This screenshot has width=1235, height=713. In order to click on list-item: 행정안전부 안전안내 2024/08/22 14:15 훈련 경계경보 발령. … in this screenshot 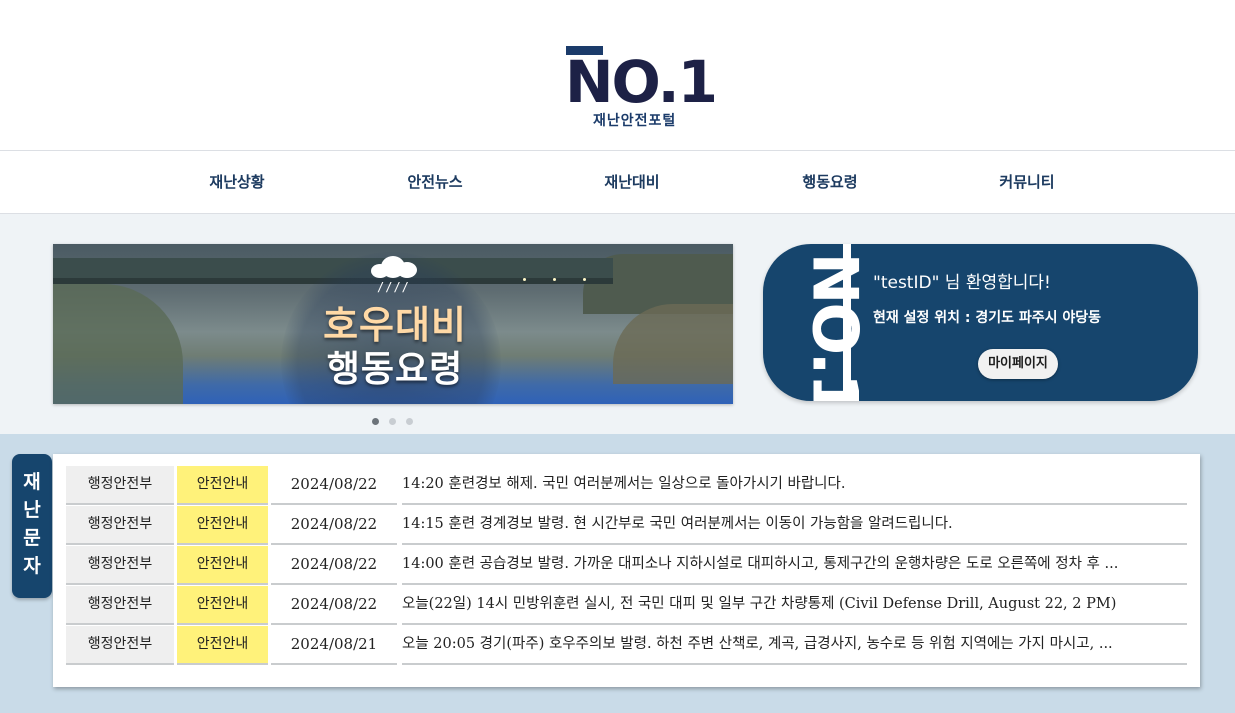, I will do `click(626, 525)`.